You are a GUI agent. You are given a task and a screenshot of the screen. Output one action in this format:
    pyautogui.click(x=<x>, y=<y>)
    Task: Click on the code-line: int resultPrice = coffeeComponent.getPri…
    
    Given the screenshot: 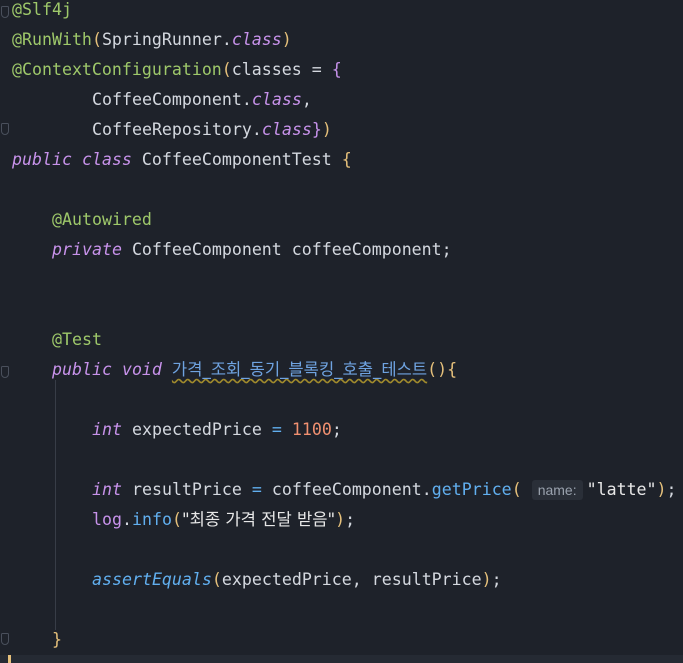 What is the action you would take?
    pyautogui.click(x=384, y=495)
    